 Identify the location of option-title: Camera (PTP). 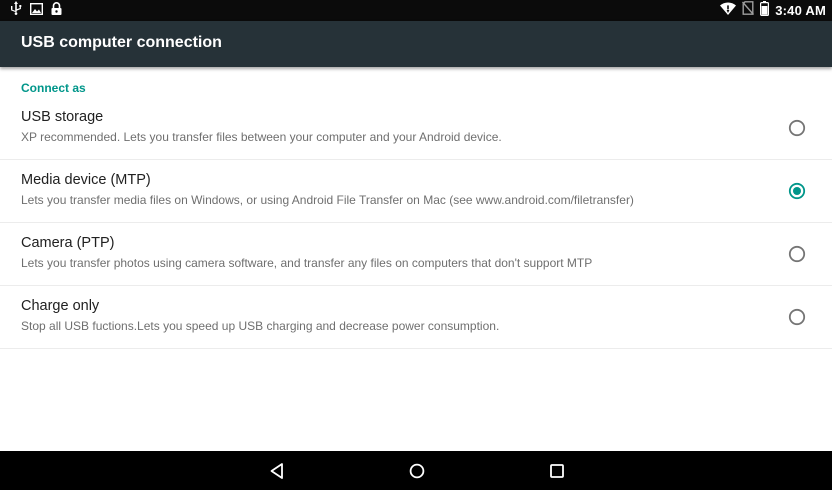
(68, 243).